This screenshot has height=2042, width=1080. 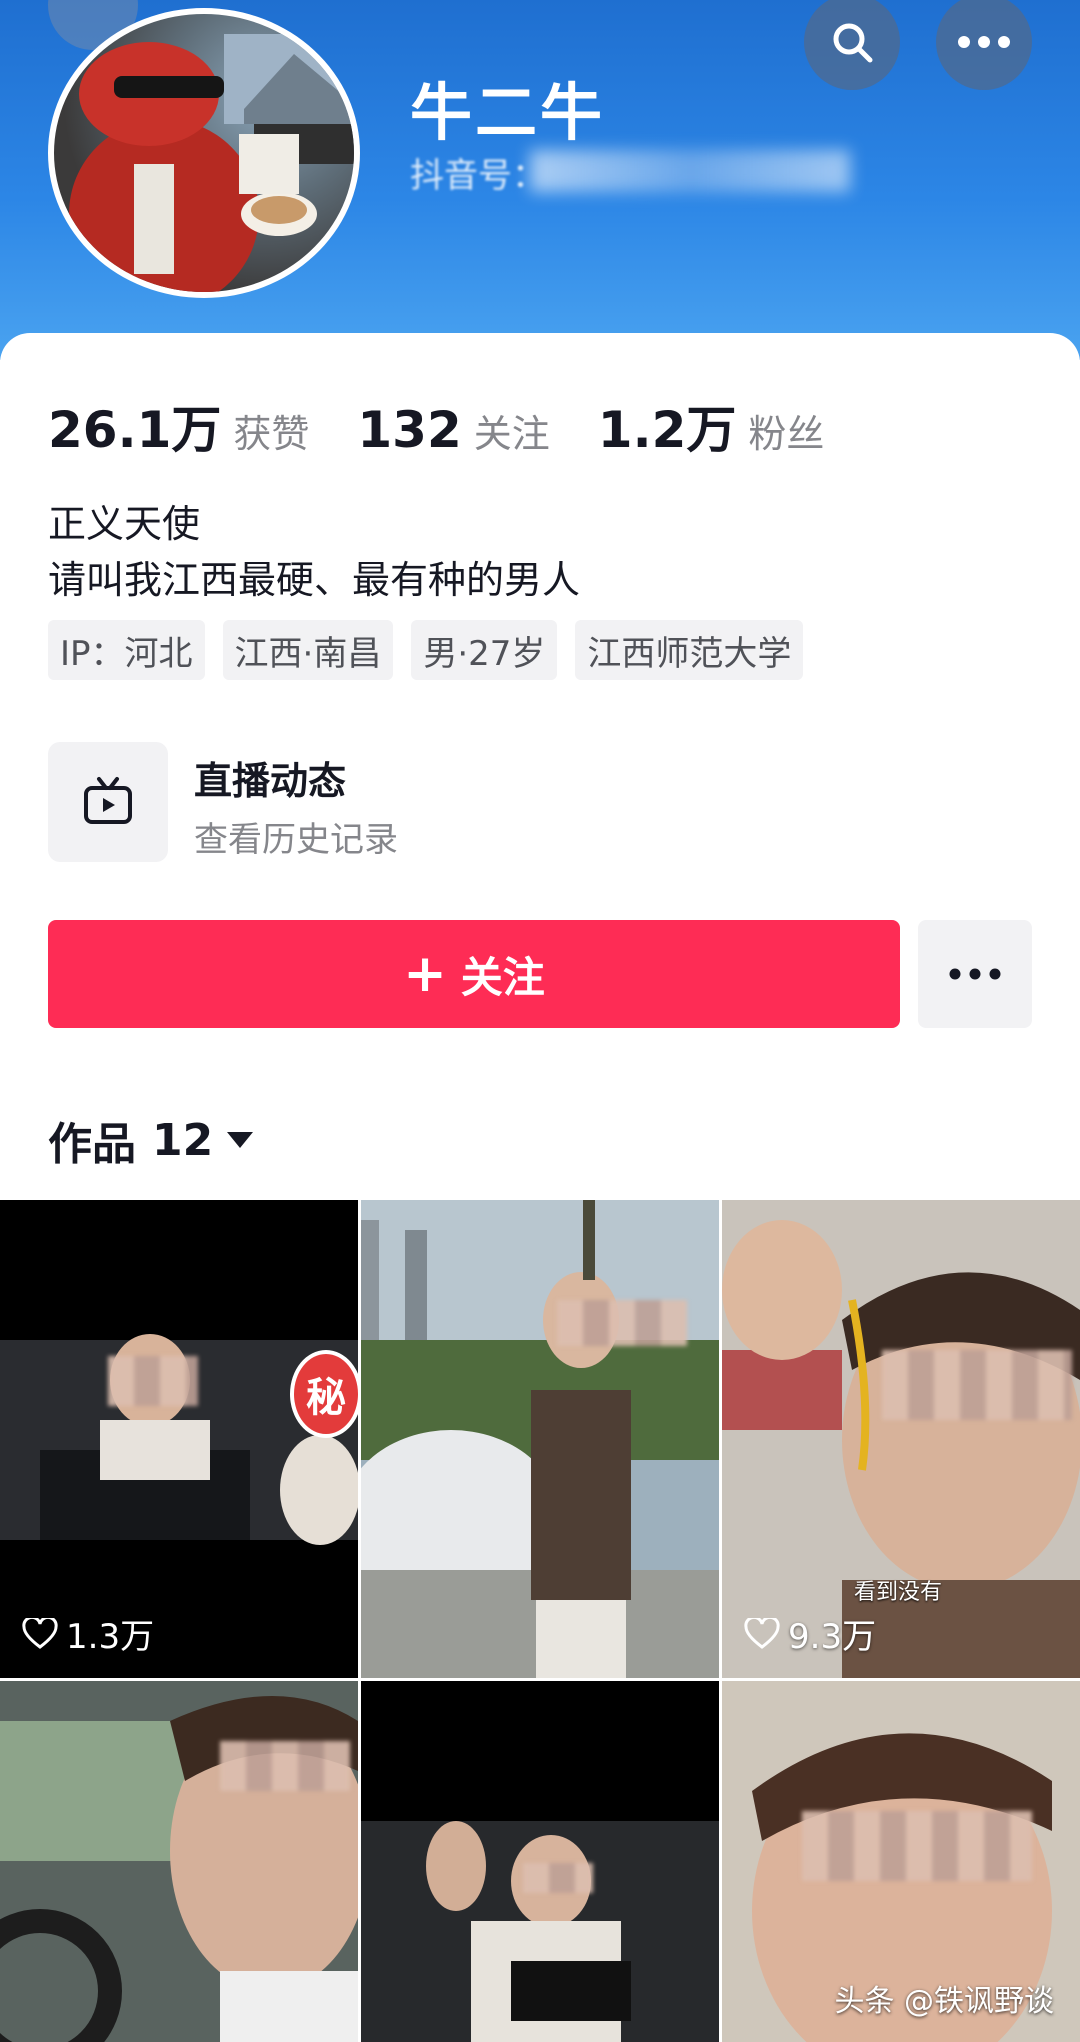 I want to click on profile-name: 牛二牛, so click(x=508, y=112).